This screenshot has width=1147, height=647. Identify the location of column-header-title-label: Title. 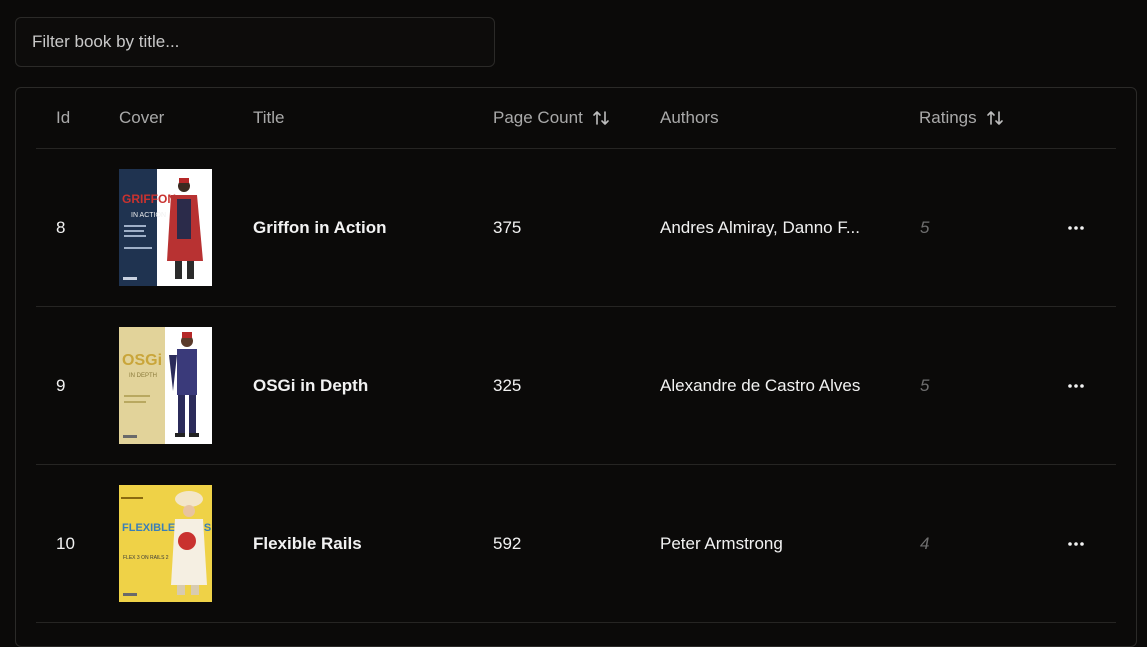
(269, 117).